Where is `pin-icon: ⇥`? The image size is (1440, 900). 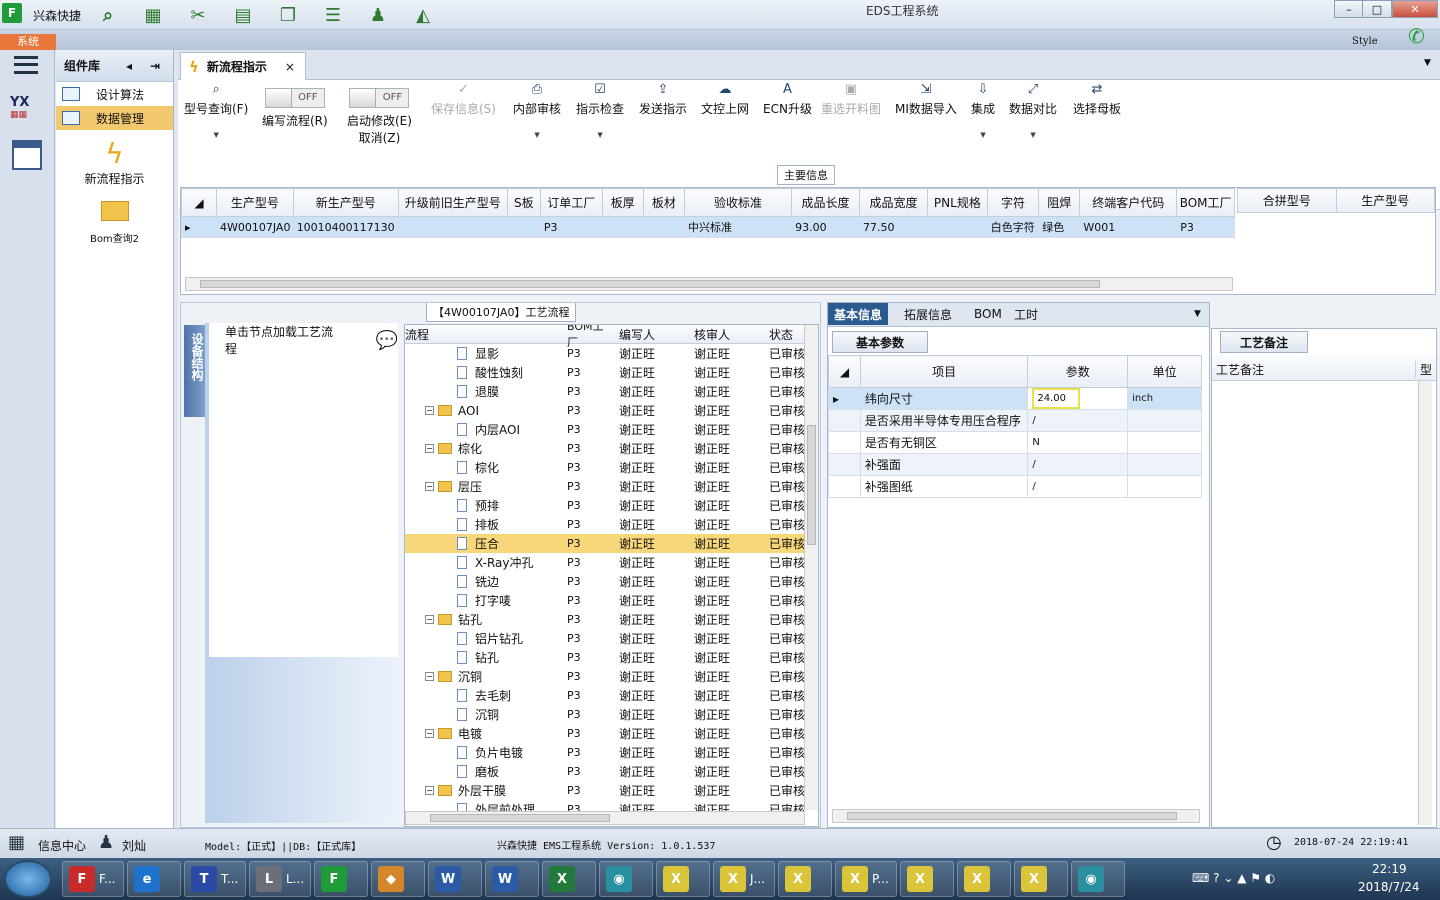
pin-icon: ⇥ is located at coordinates (155, 66).